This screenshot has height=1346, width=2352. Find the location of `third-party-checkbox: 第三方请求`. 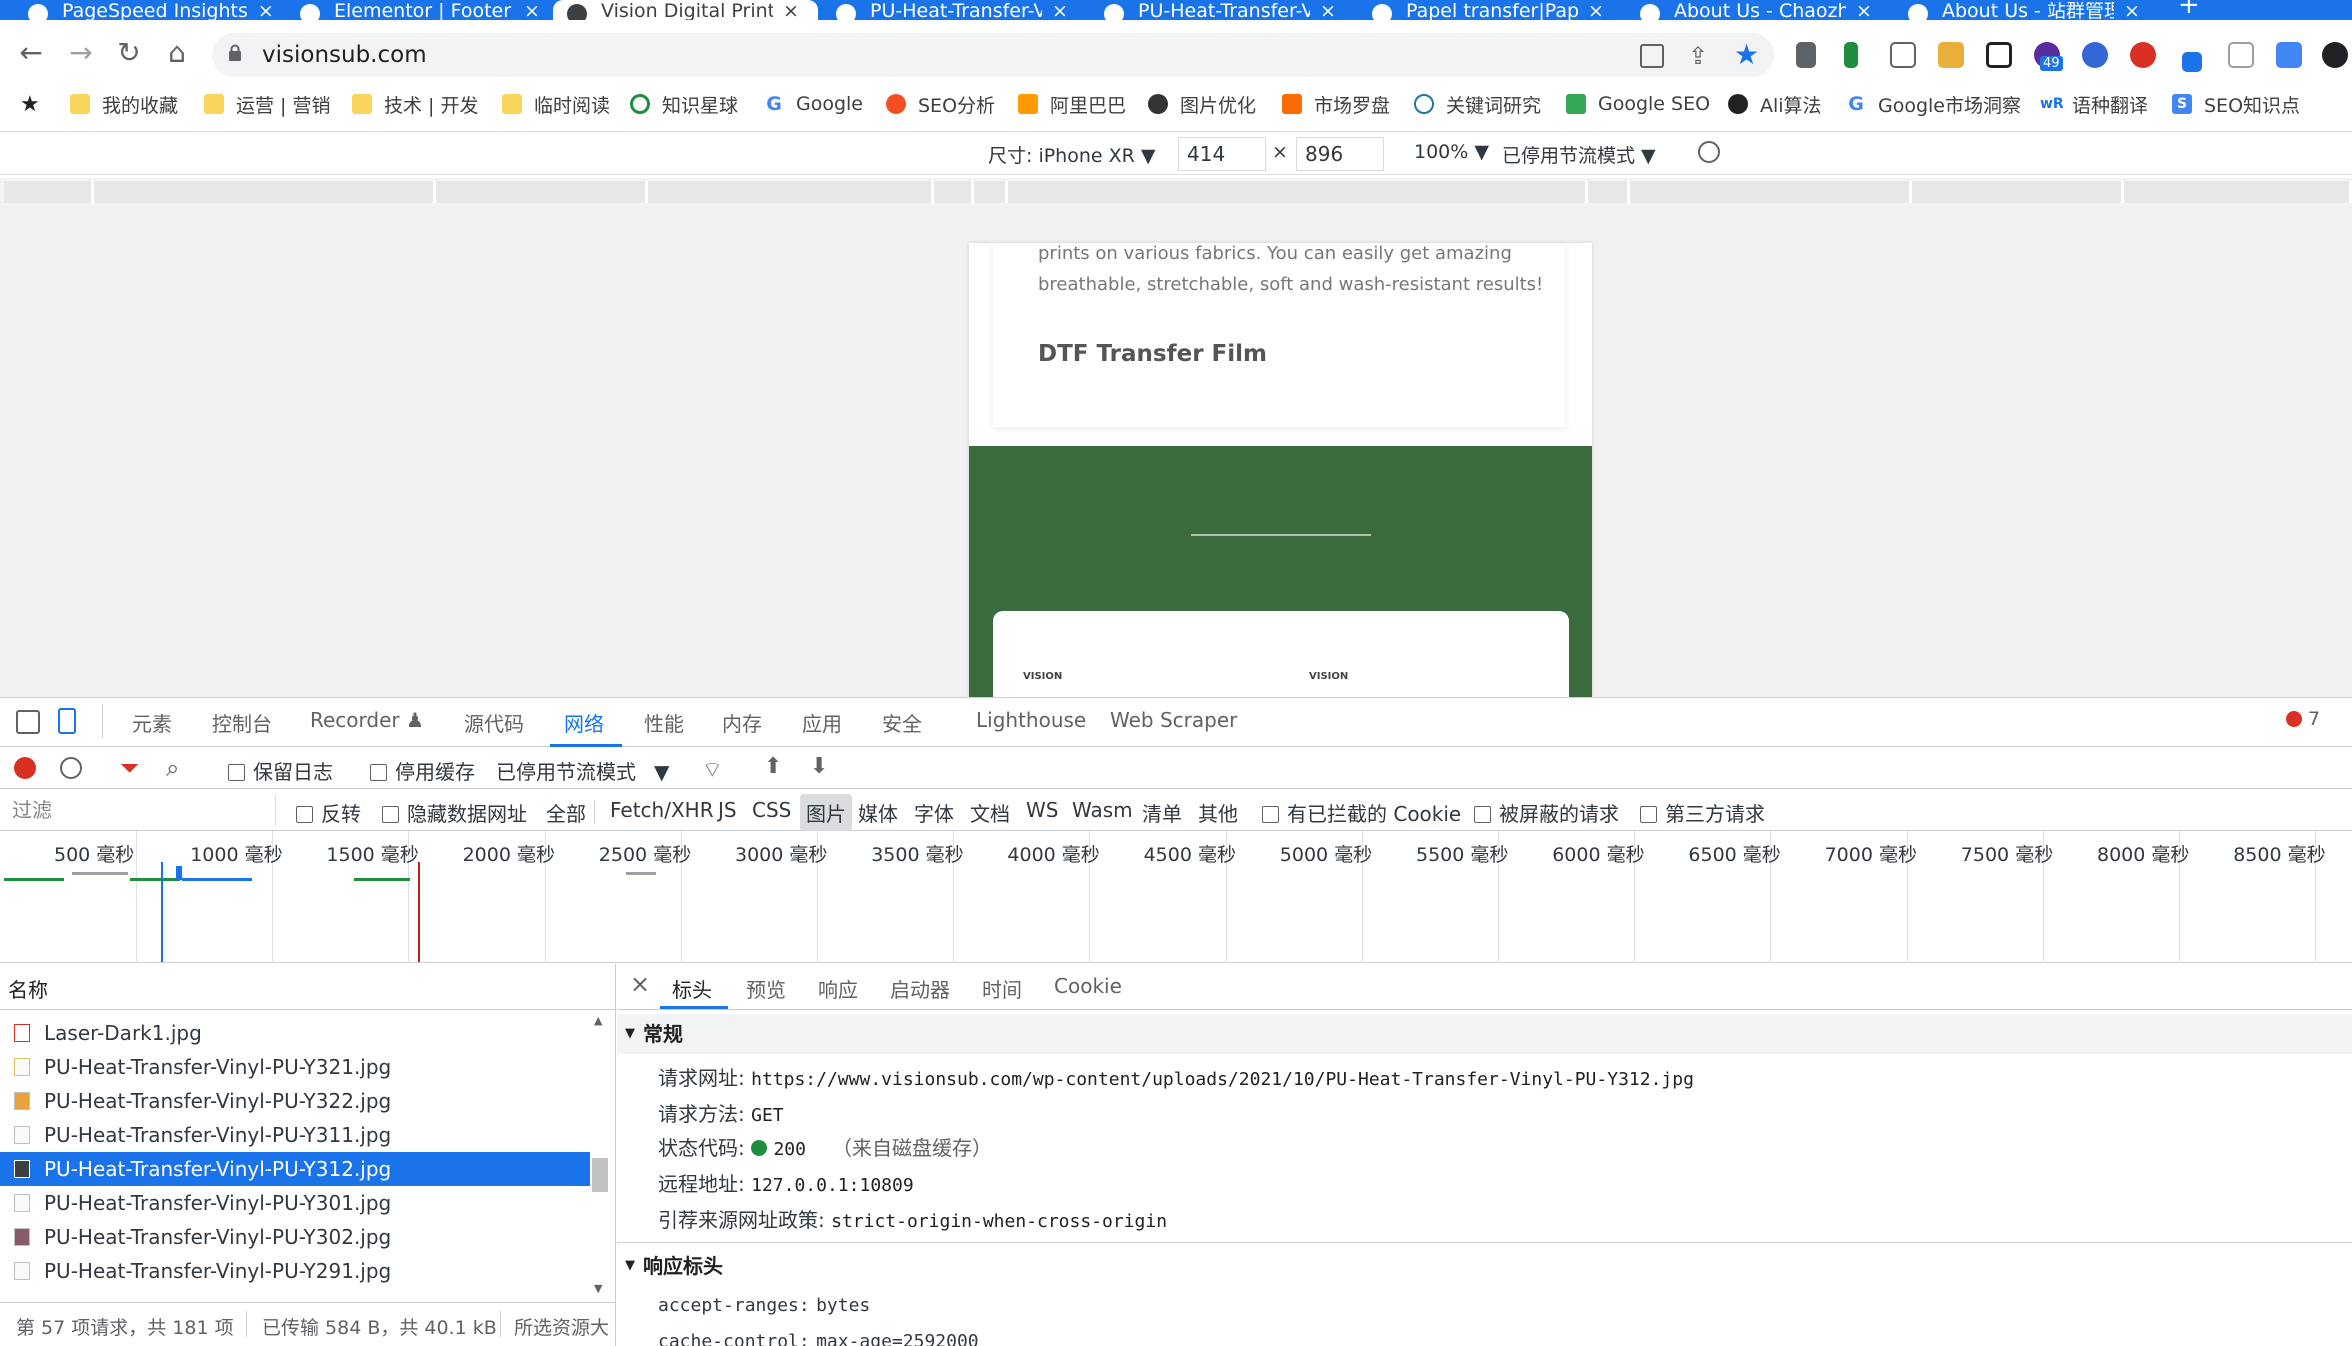

third-party-checkbox: 第三方请求 is located at coordinates (1702, 812).